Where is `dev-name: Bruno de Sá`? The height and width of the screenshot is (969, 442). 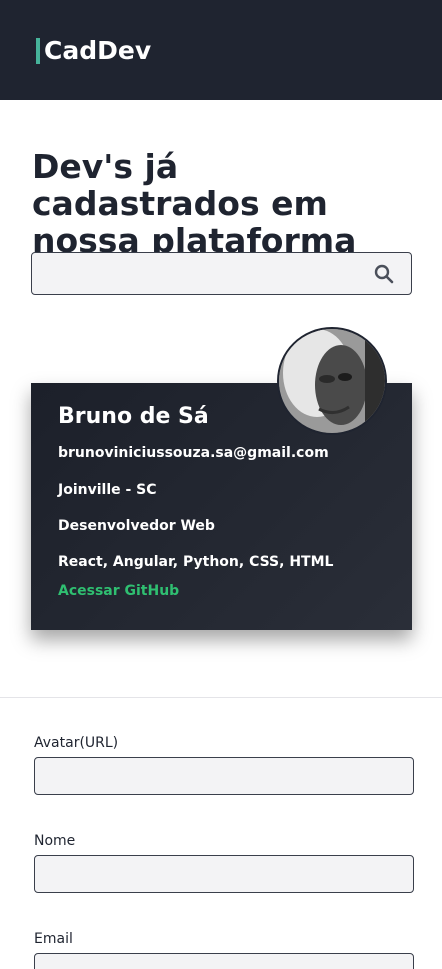
dev-name: Bruno de Sá is located at coordinates (133, 416).